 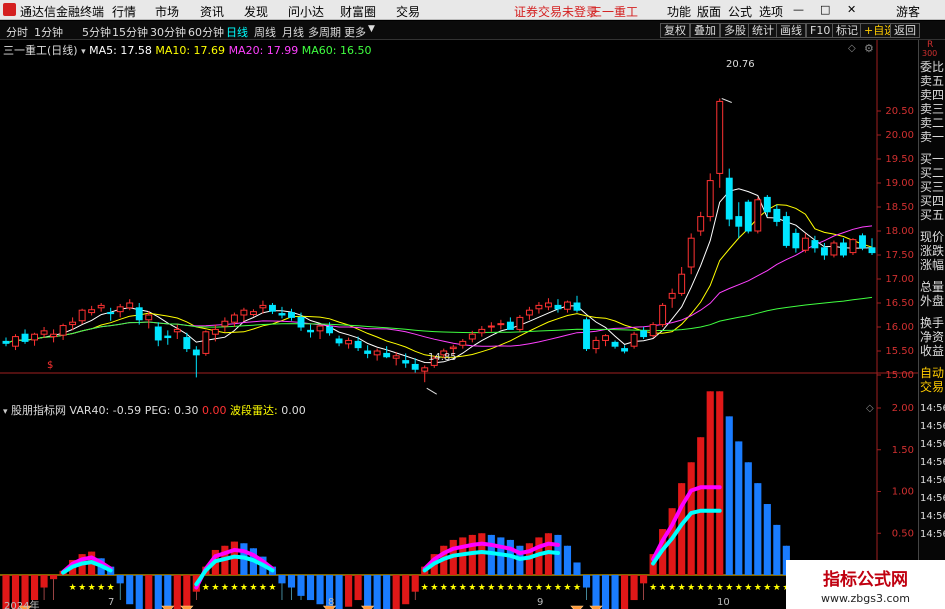 I want to click on close-icon: ✕, so click(x=851, y=9).